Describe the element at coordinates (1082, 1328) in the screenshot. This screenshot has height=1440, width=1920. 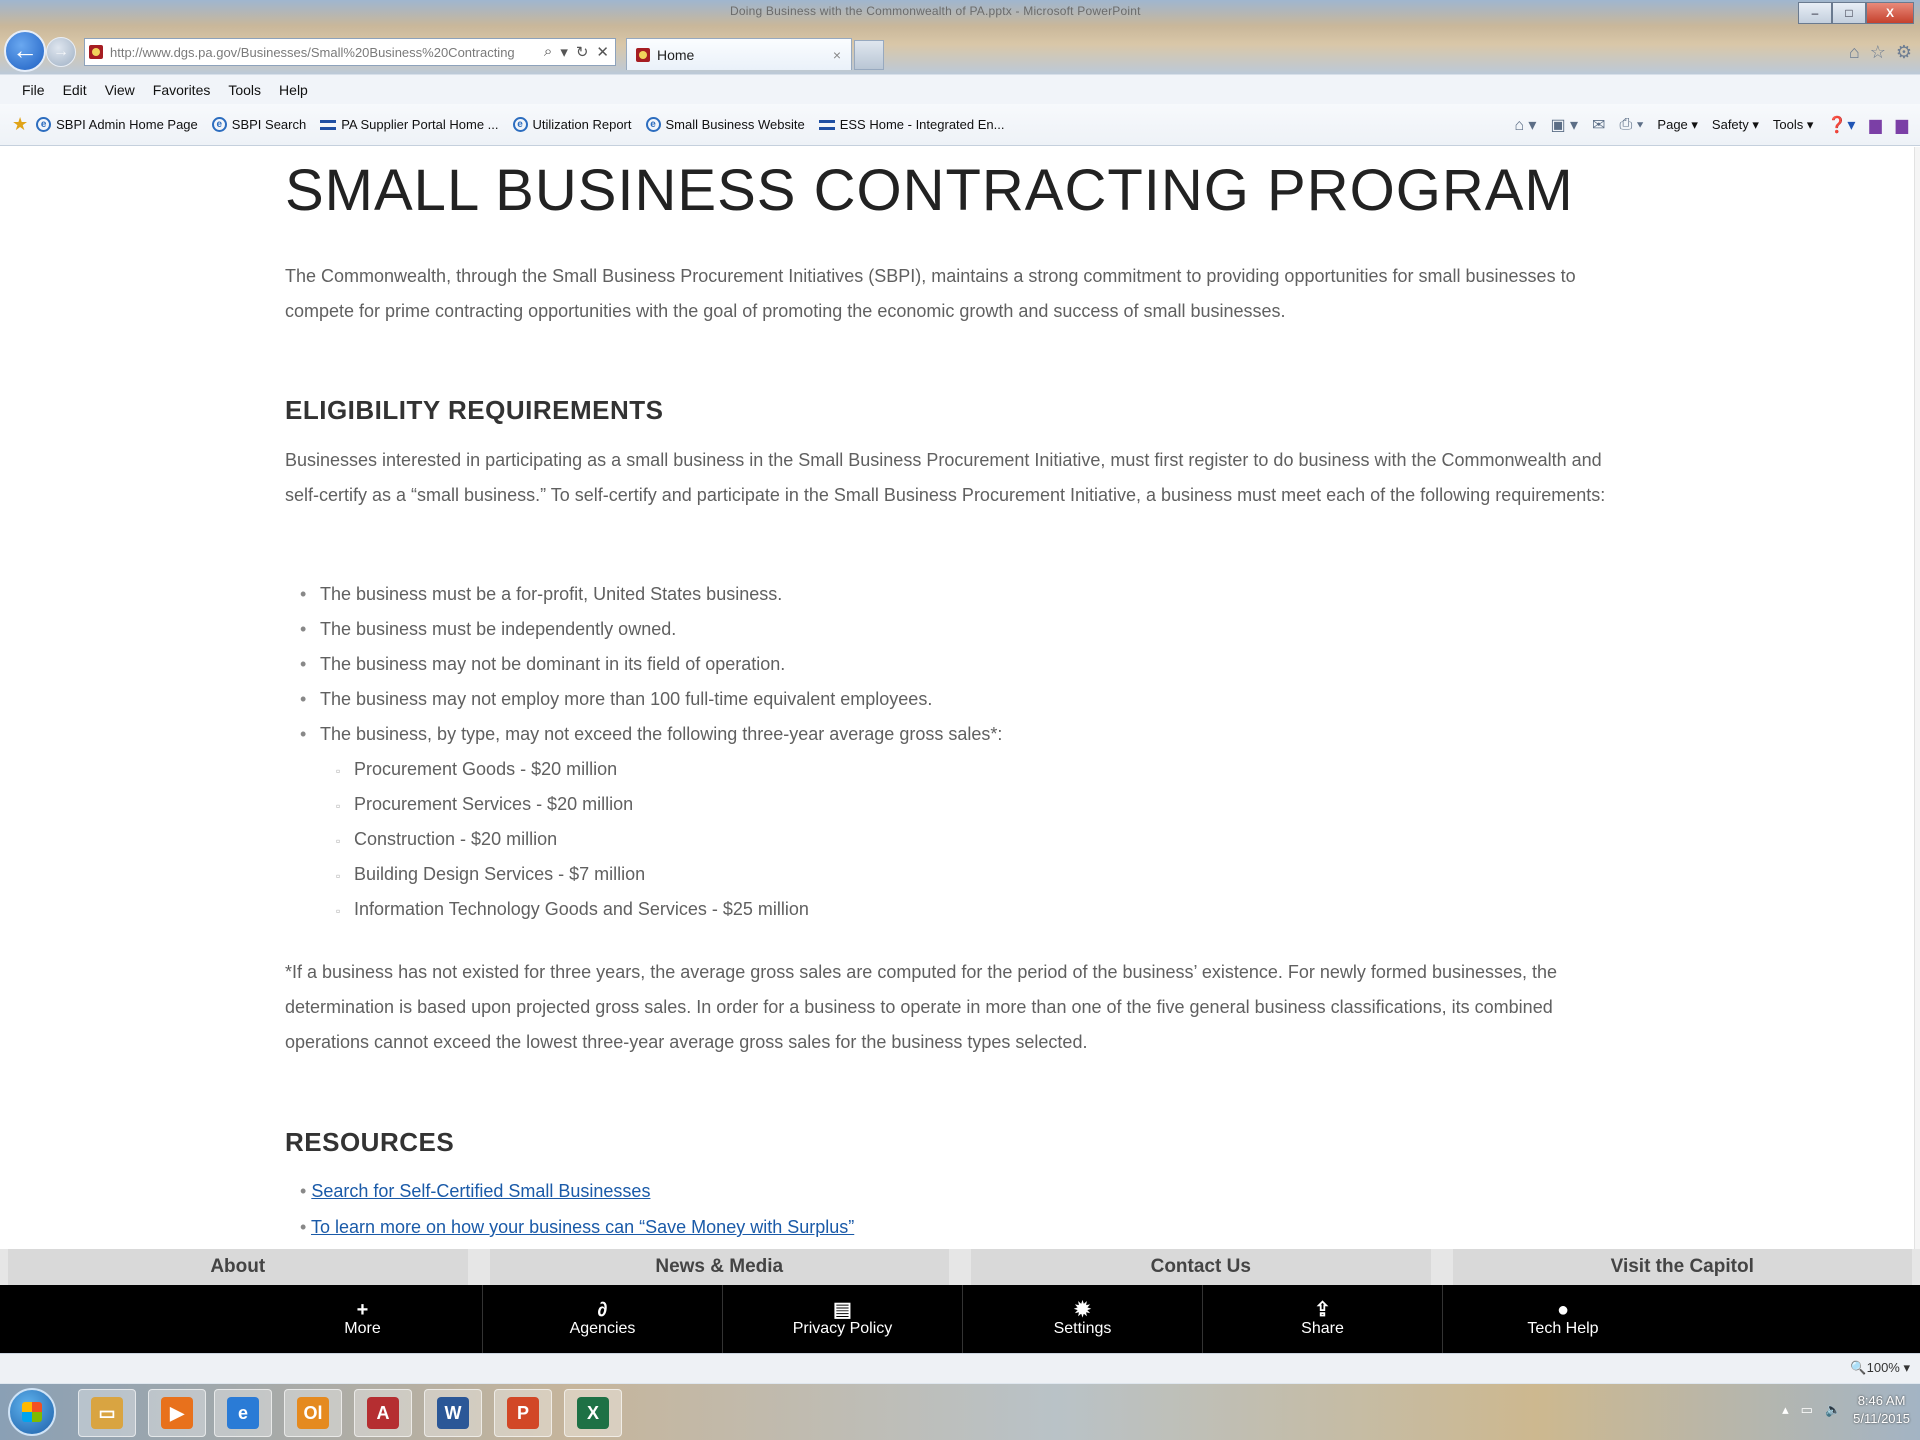
I see `footer-action-label: Settings` at that location.